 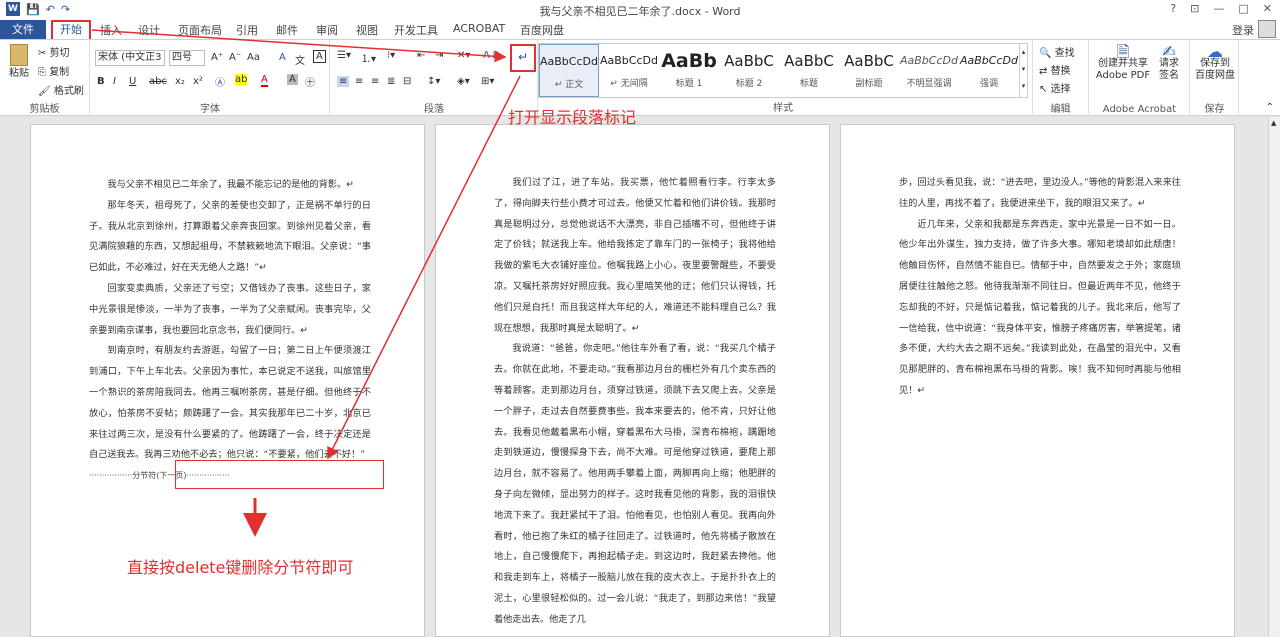 I want to click on text-effects-icon: Ⓐ, so click(x=220, y=81).